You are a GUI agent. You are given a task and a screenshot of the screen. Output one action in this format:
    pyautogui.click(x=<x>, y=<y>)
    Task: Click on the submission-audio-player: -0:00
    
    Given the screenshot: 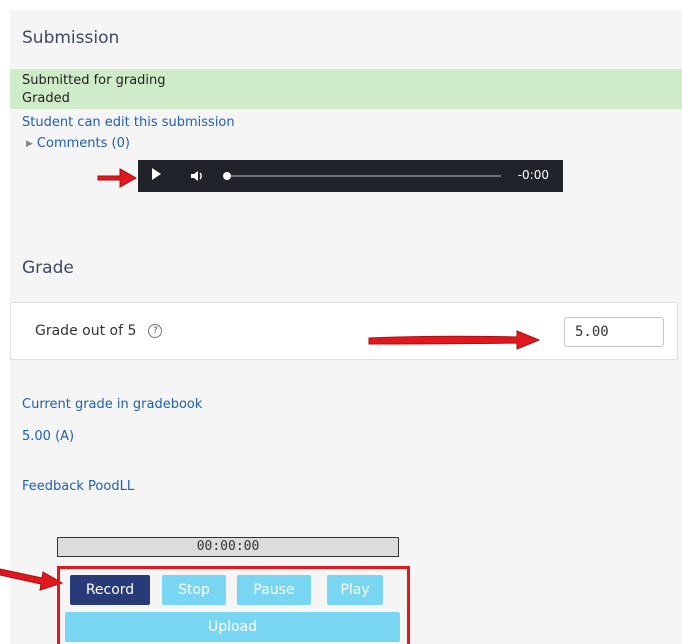 What is the action you would take?
    pyautogui.click(x=350, y=176)
    